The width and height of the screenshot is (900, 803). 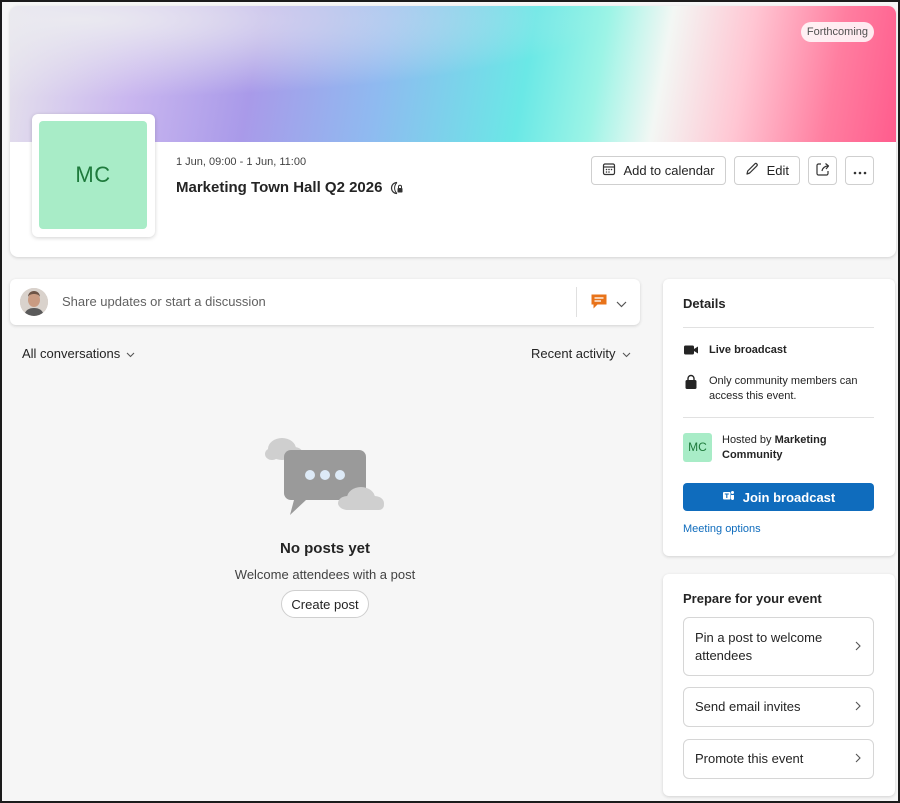 I want to click on prep-item-label: Send email invites, so click(x=748, y=706).